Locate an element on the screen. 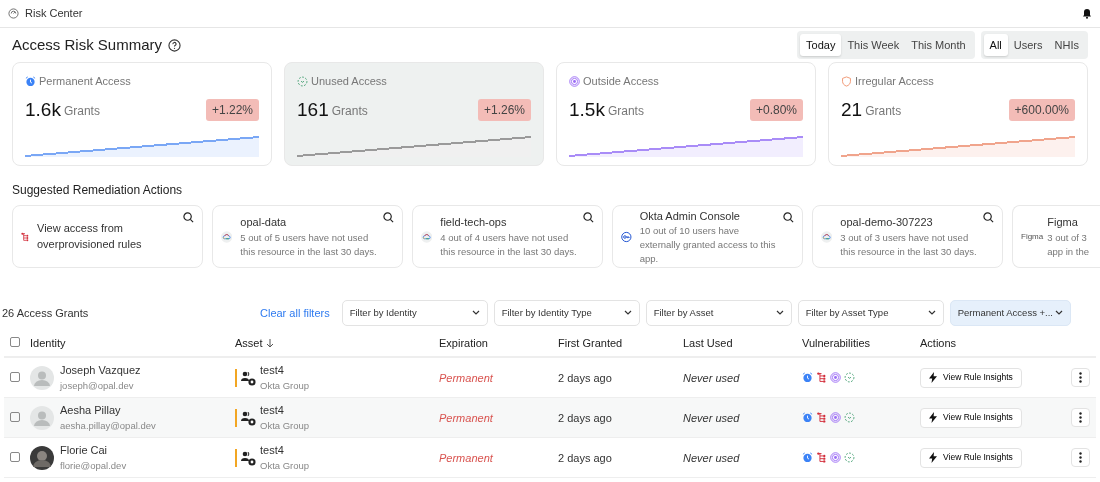 This screenshot has height=482, width=1100. remediation-card: Okta Admin Console 10 out of 10 users have externally granted access to this app. is located at coordinates (707, 236).